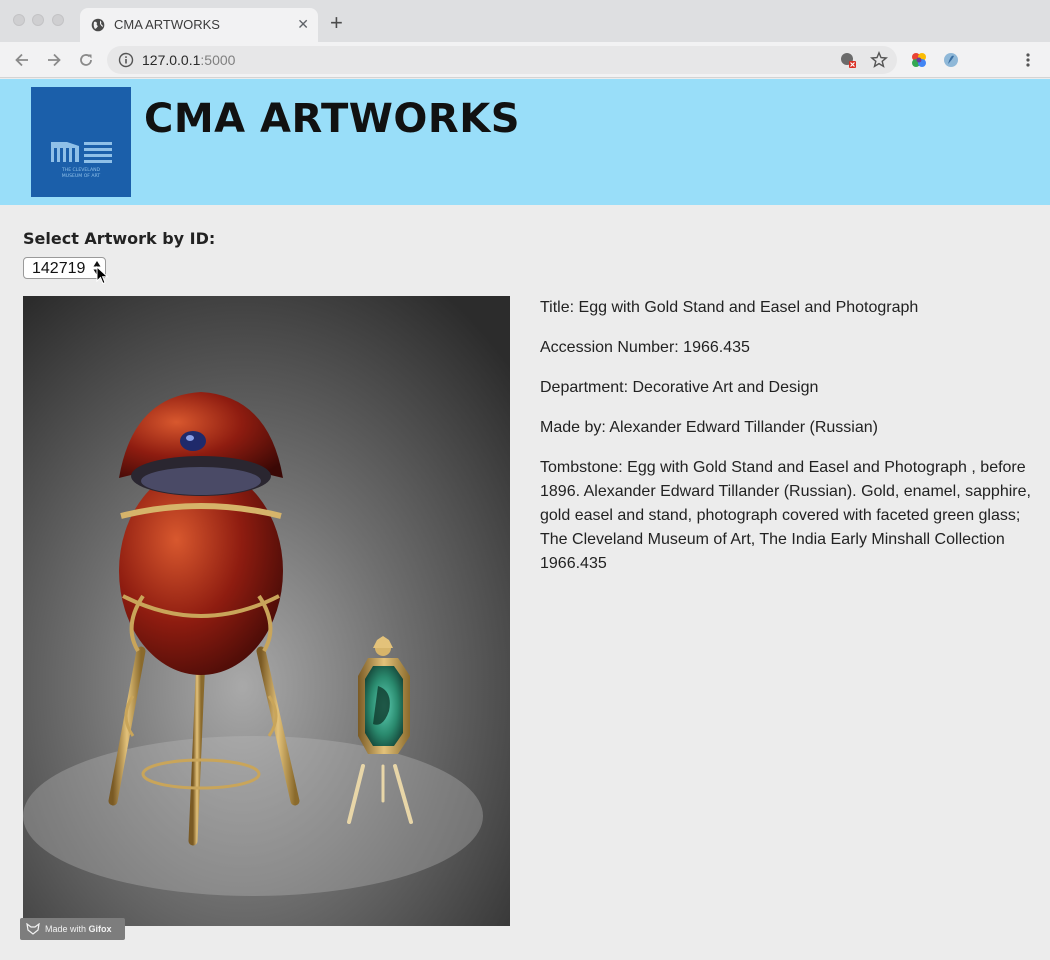 Image resolution: width=1050 pixels, height=960 pixels. Describe the element at coordinates (67, 929) in the screenshot. I see `gifox-prefix: Made with` at that location.